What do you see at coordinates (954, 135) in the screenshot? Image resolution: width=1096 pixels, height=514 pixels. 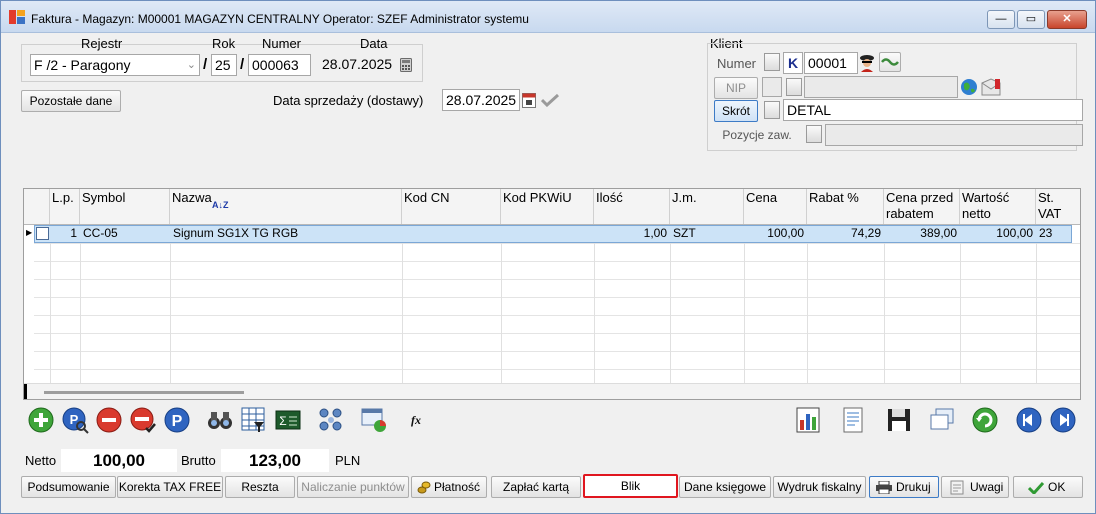 I see `pozycje-zaw-field` at bounding box center [954, 135].